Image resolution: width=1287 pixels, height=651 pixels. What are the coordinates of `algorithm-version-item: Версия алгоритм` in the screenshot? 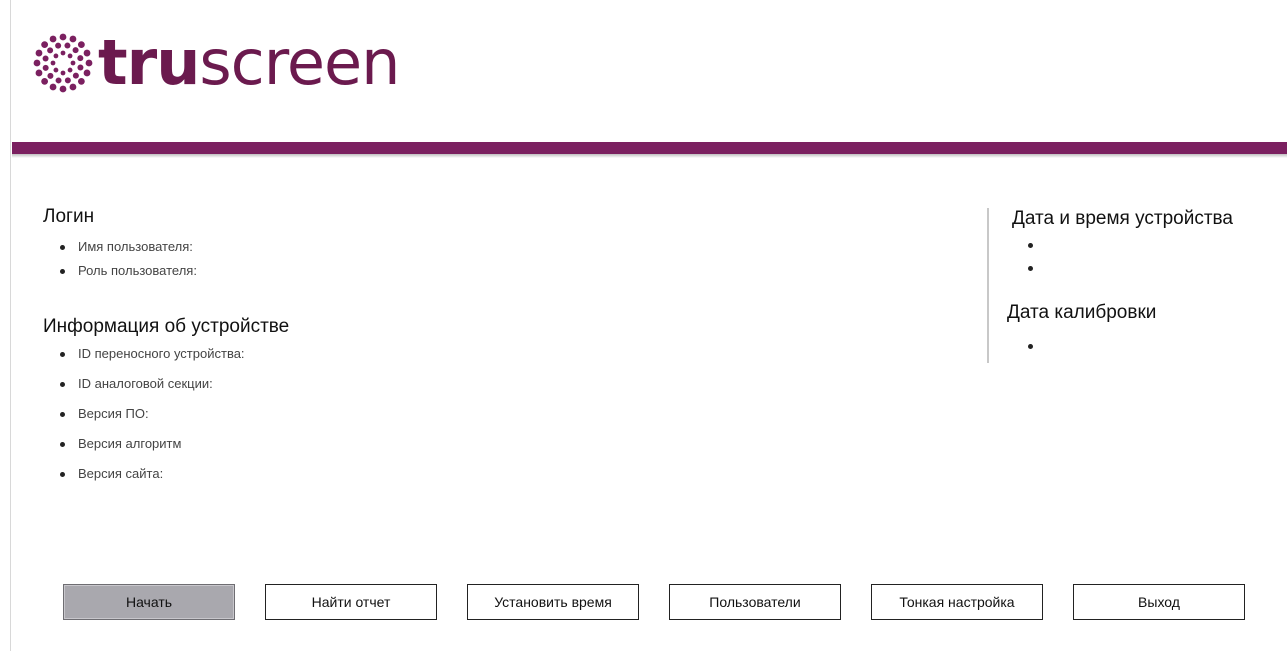 It's located at (151, 451).